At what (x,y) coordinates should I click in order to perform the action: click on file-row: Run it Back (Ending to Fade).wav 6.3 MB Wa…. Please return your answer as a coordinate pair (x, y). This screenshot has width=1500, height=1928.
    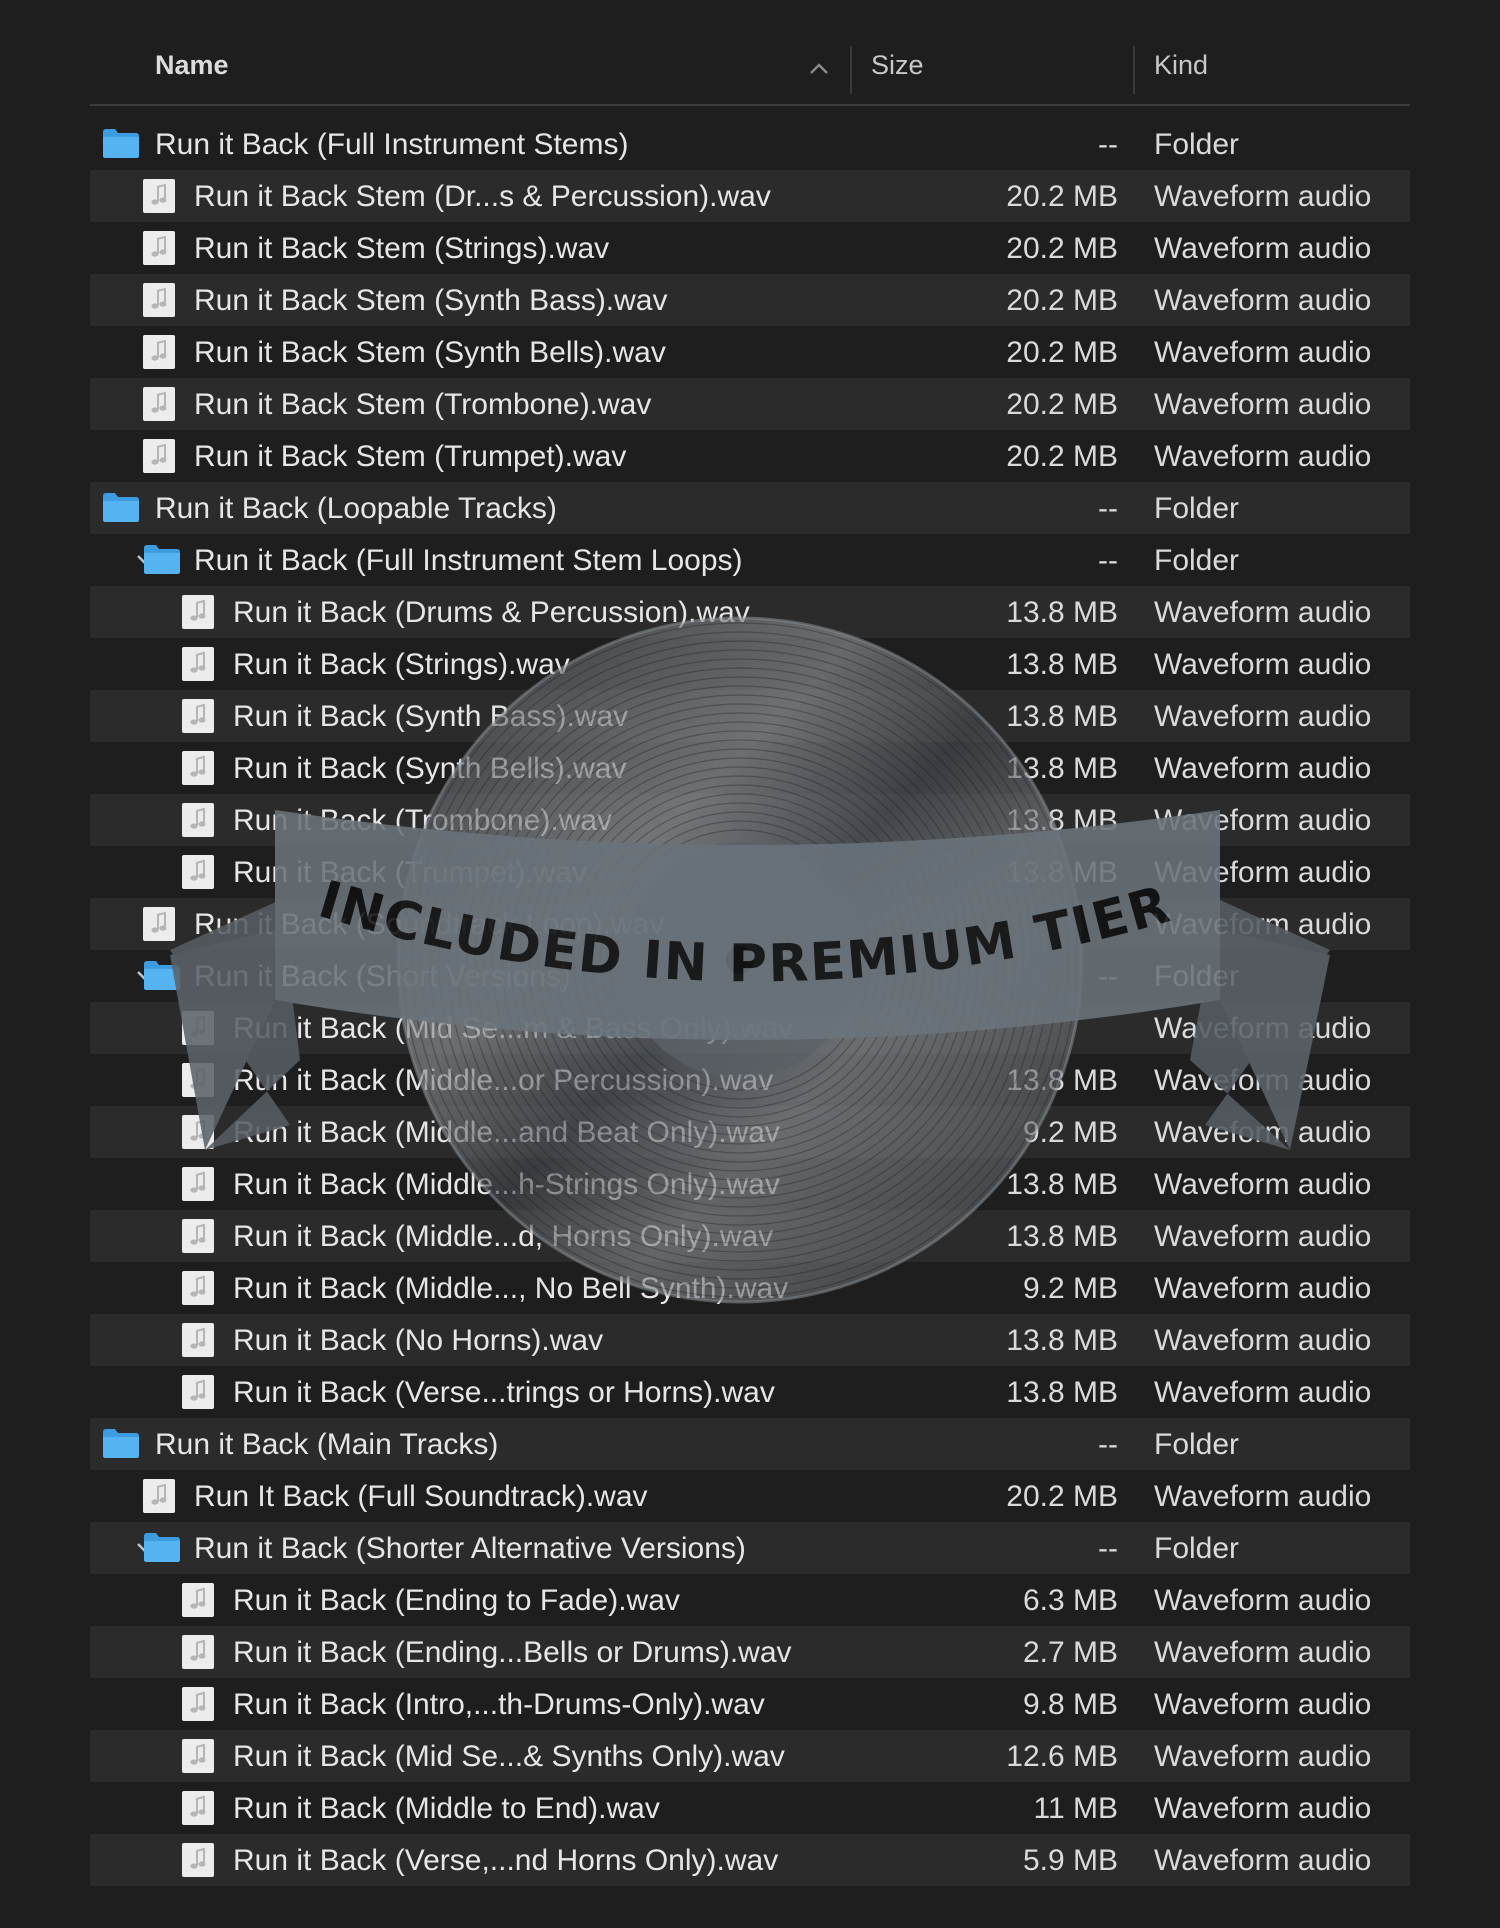
    Looking at the image, I should click on (750, 1600).